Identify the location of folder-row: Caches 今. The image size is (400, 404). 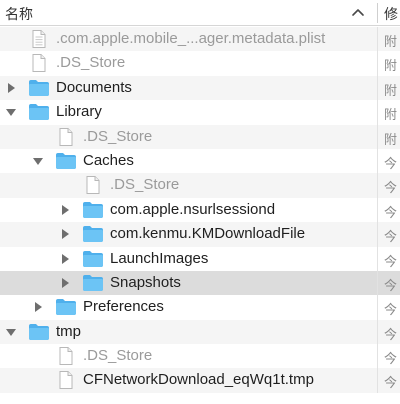
(200, 161).